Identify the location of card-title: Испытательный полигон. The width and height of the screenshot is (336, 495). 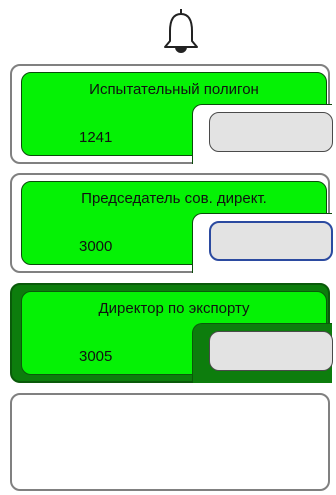
(174, 89).